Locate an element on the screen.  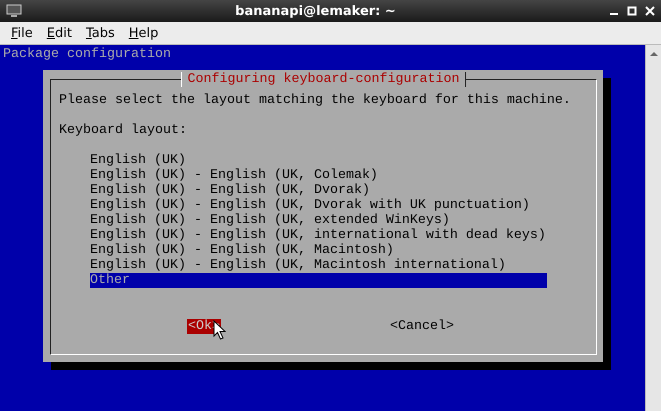
maximize-icon is located at coordinates (632, 11).